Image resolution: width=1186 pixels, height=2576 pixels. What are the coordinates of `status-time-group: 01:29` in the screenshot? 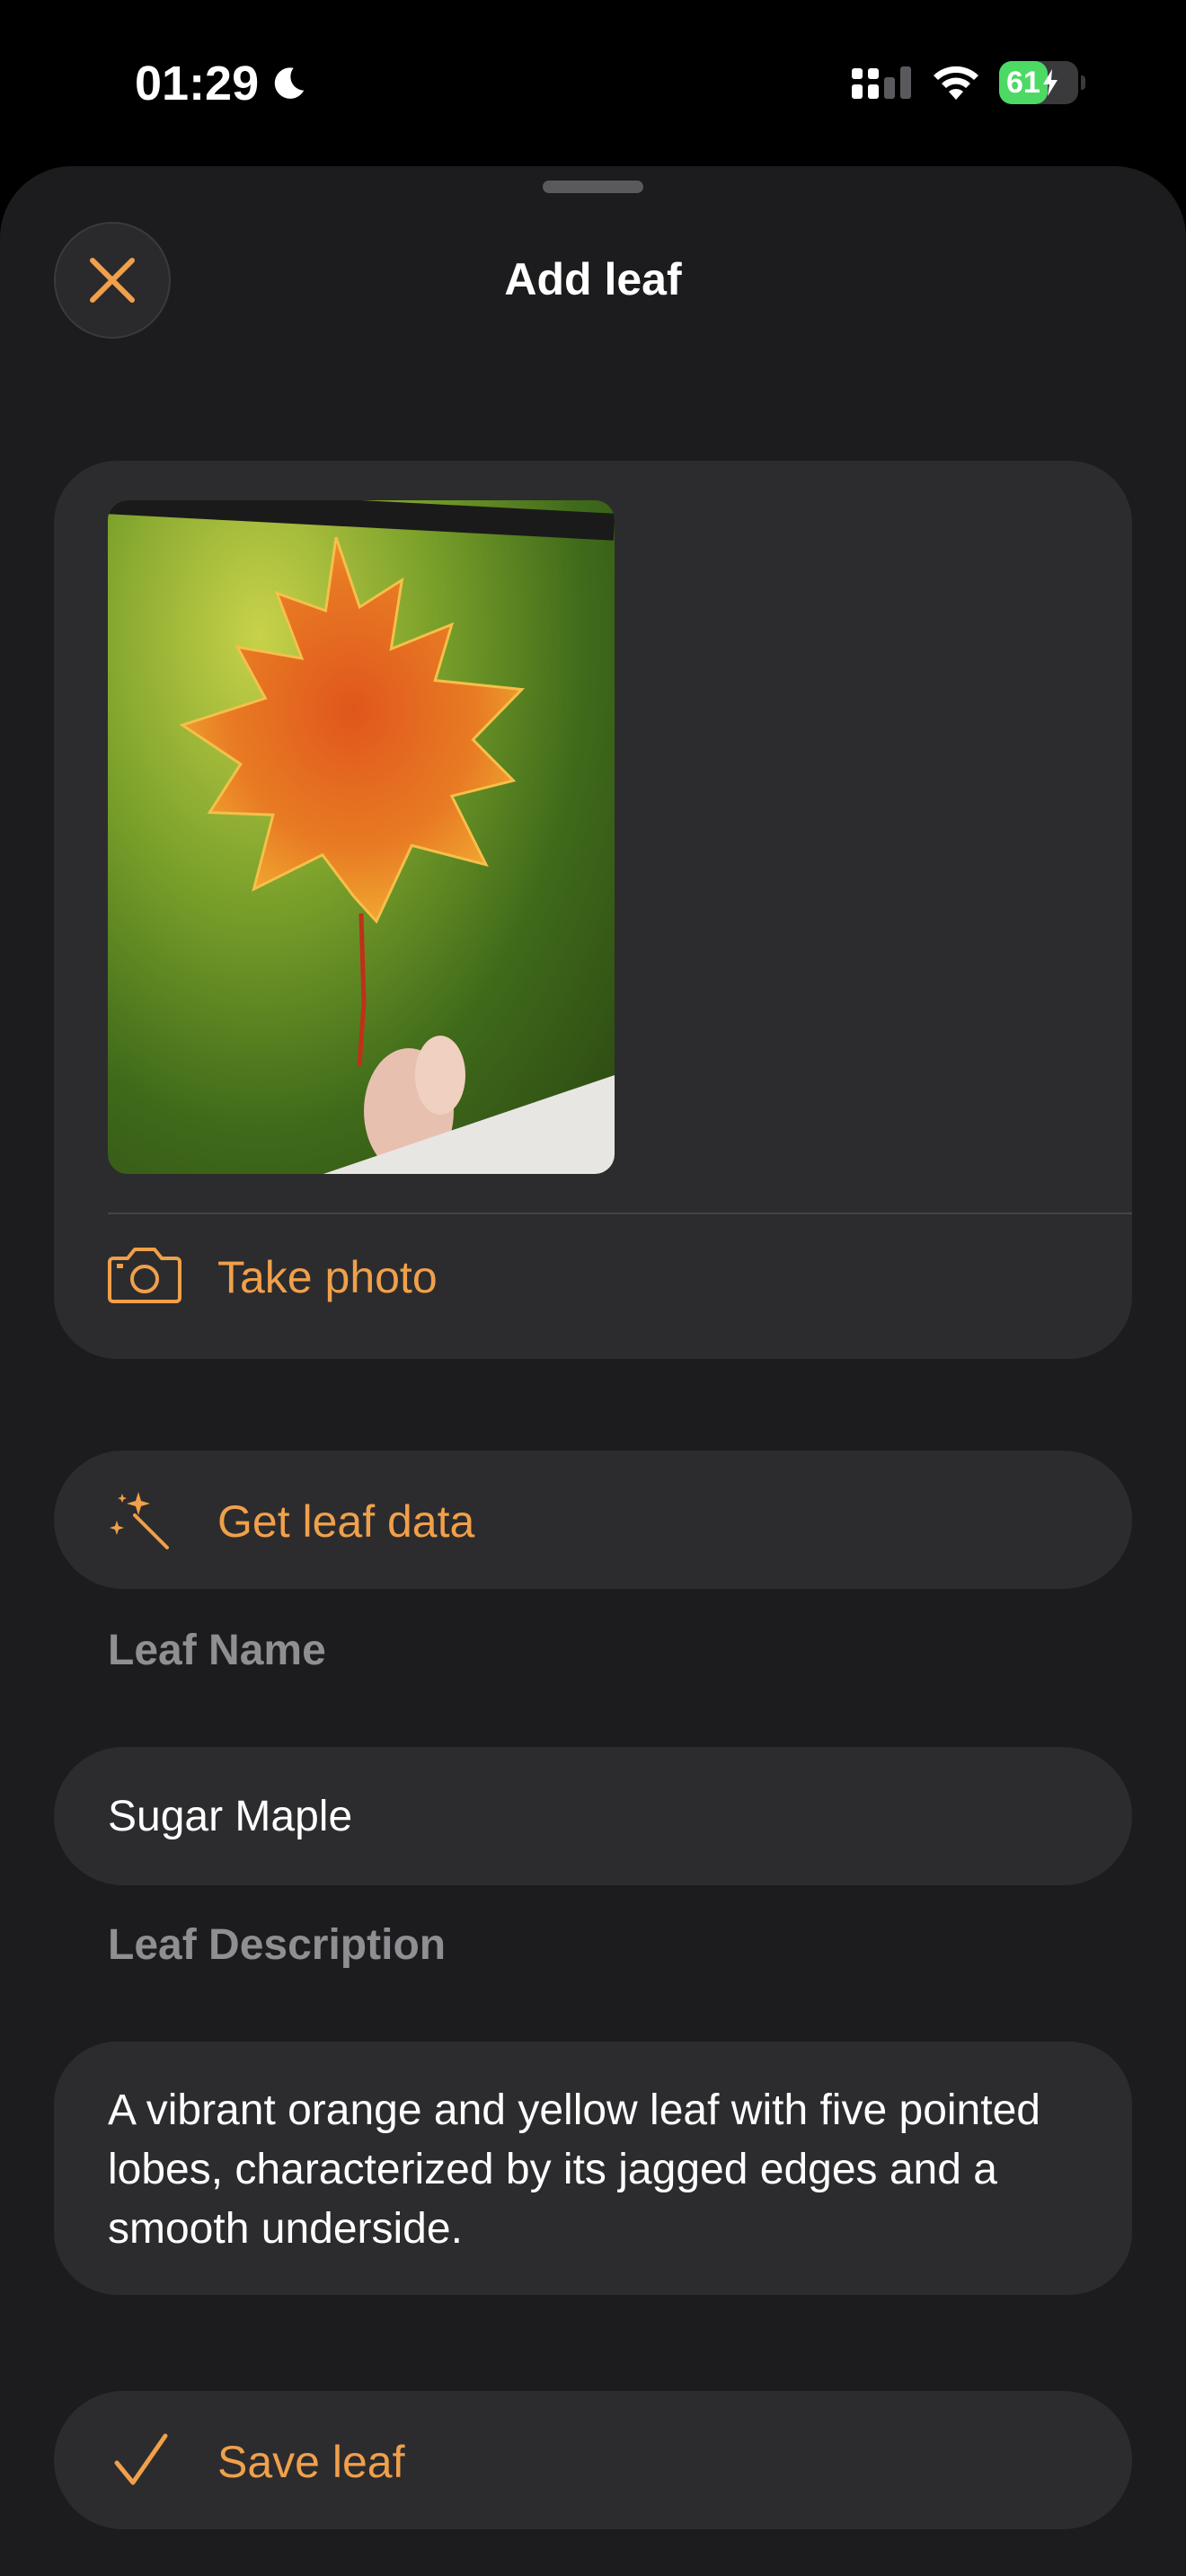 It's located at (222, 83).